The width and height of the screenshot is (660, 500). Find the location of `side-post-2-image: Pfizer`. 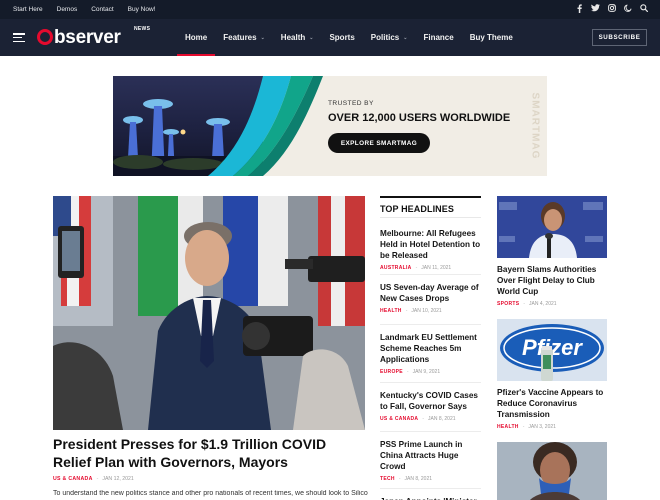

side-post-2-image: Pfizer is located at coordinates (552, 350).